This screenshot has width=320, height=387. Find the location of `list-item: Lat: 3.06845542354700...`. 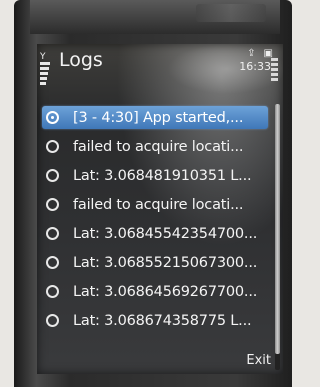

list-item: Lat: 3.06845542354700... is located at coordinates (155, 233).